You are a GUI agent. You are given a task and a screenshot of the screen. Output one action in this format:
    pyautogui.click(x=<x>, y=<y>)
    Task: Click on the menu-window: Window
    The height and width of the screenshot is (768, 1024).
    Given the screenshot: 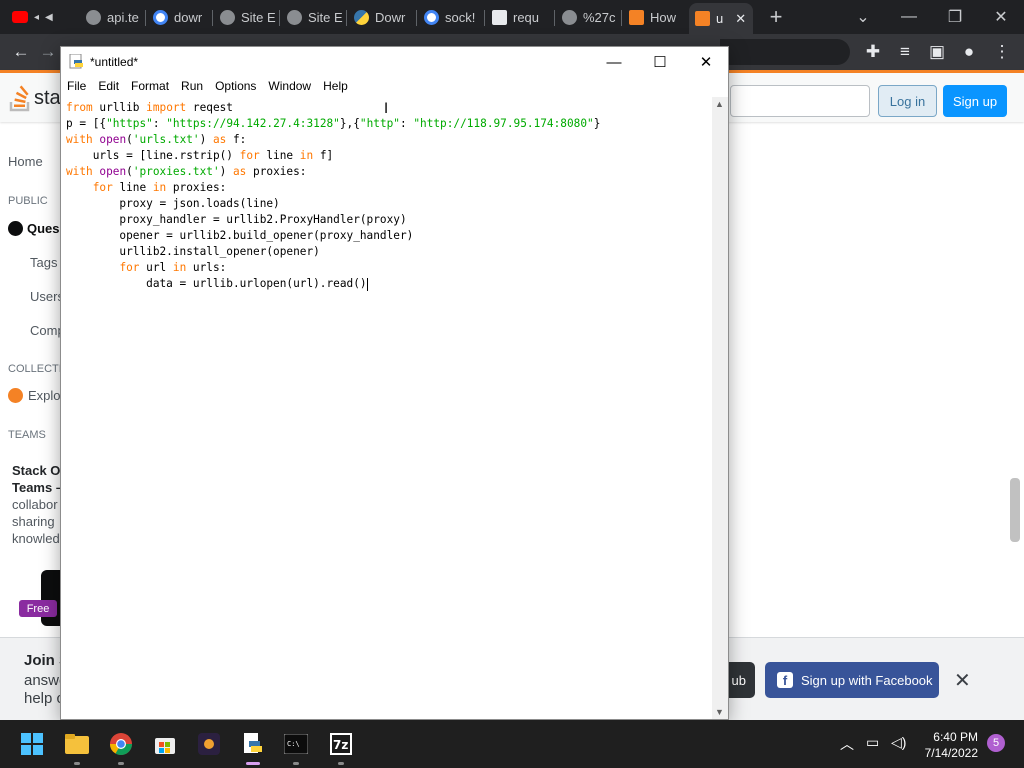 What is the action you would take?
    pyautogui.click(x=289, y=87)
    